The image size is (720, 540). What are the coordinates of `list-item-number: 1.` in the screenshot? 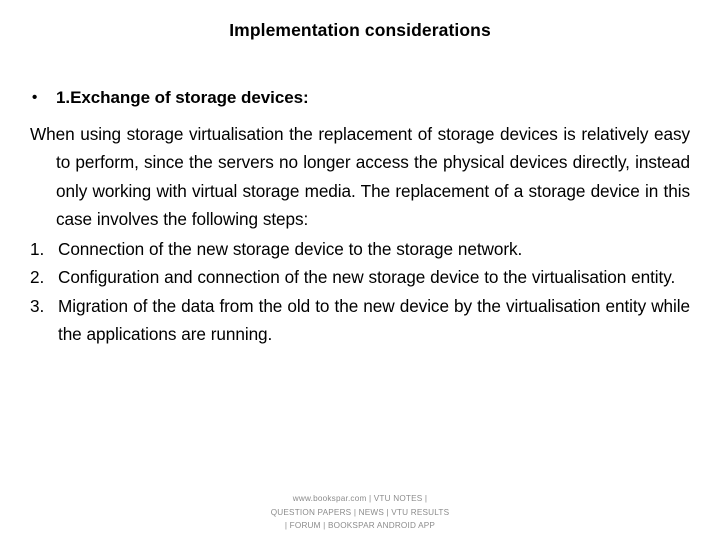 It's located at (37, 248).